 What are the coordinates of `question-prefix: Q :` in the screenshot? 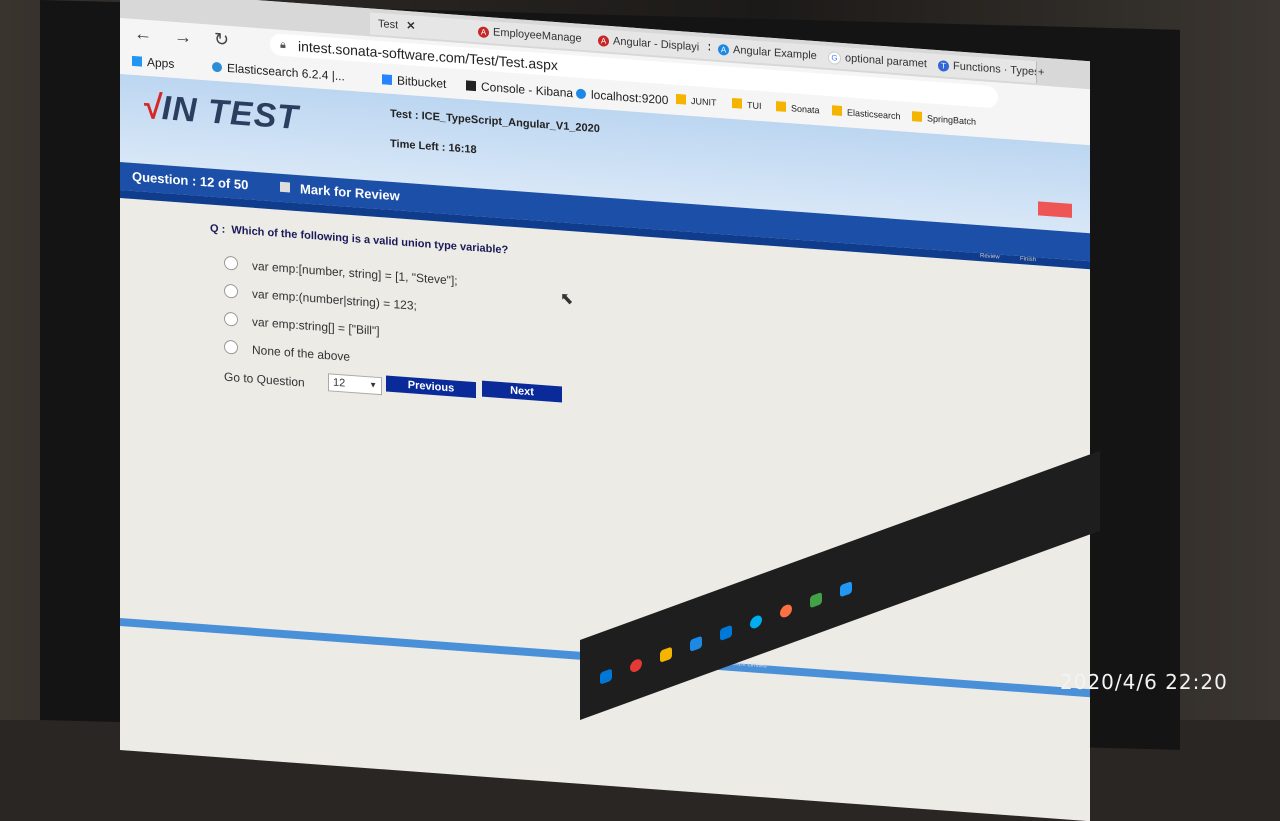 It's located at (218, 229).